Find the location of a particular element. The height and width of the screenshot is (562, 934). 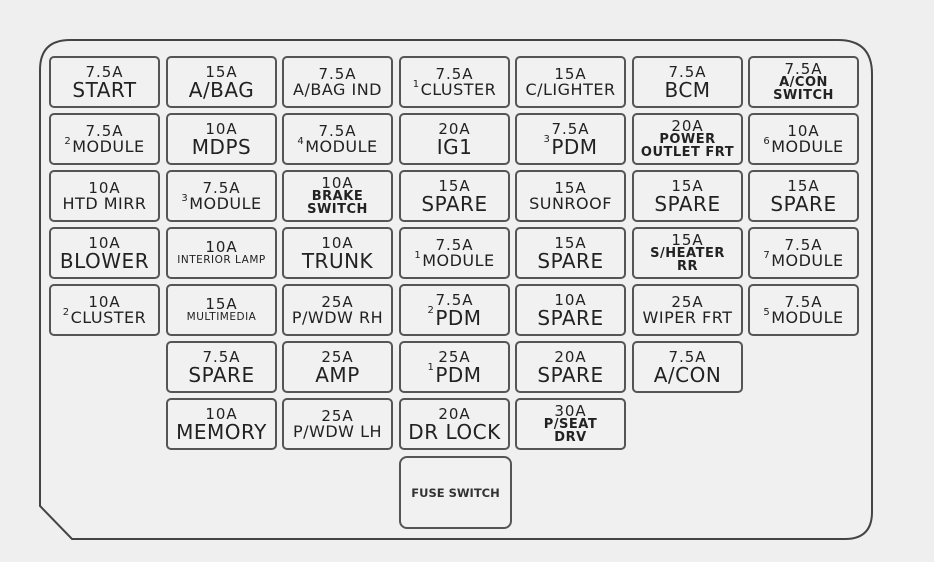

fuse-label-text: AMP is located at coordinates (337, 374).